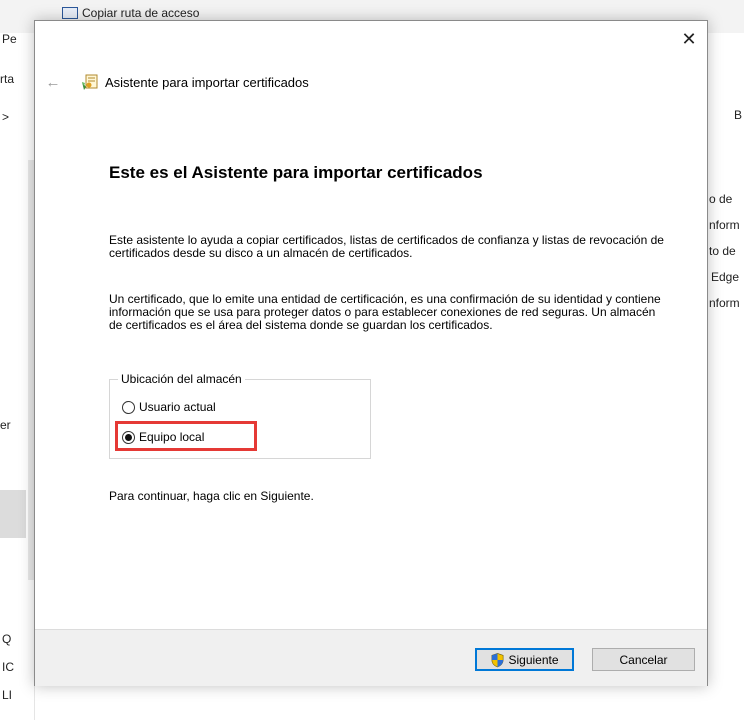 This screenshot has height=720, width=744. Describe the element at coordinates (6, 117) in the screenshot. I see `background-text-fragment: >` at that location.